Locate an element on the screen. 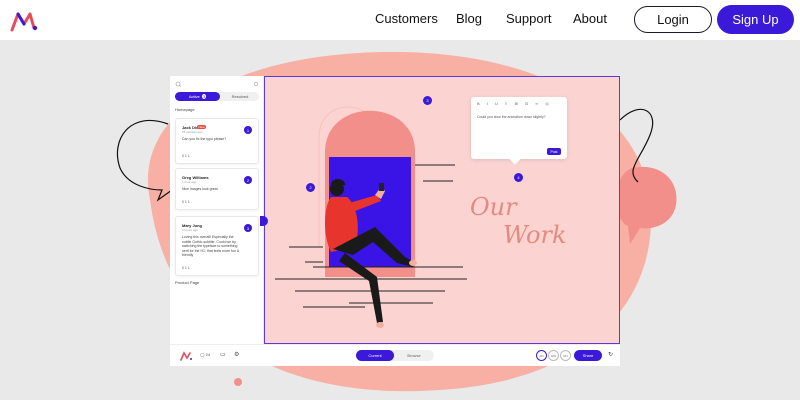  tab-active-label: Active is located at coordinates (194, 96).